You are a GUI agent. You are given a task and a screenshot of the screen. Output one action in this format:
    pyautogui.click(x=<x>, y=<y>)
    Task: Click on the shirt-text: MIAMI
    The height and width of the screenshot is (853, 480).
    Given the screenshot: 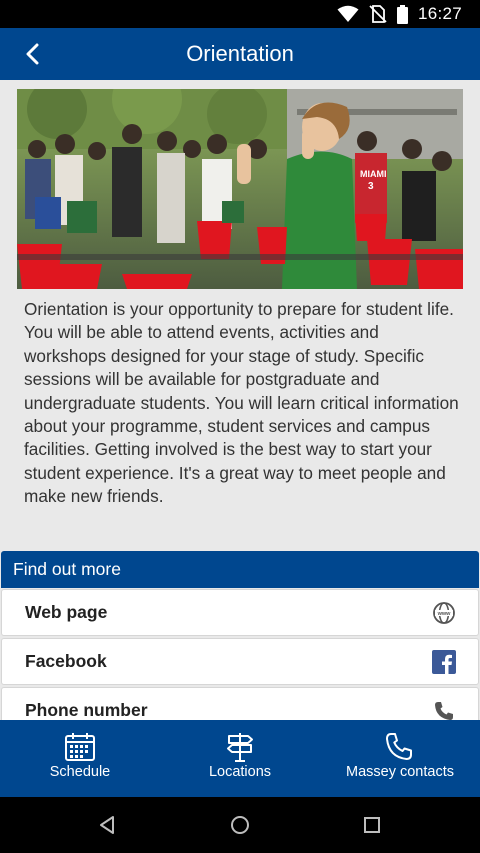 What is the action you would take?
    pyautogui.click(x=373, y=174)
    